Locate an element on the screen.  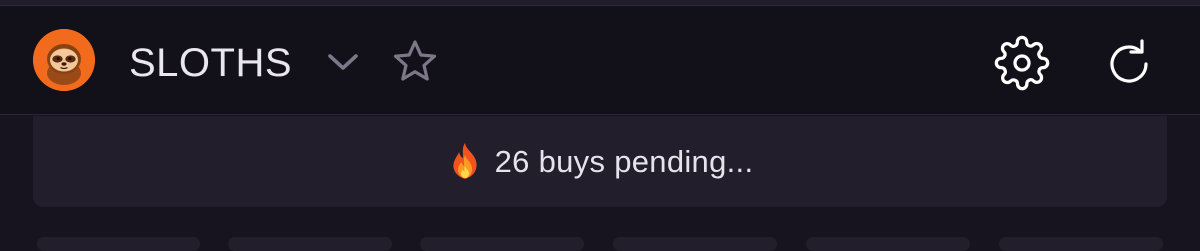
gear-icon is located at coordinates (1022, 63).